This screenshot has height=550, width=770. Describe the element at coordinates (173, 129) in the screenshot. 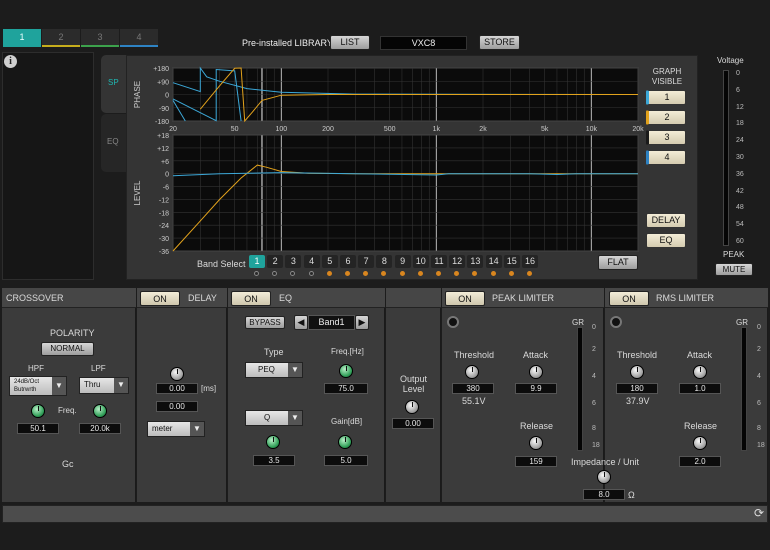

I see `freq-tick: 20` at that location.